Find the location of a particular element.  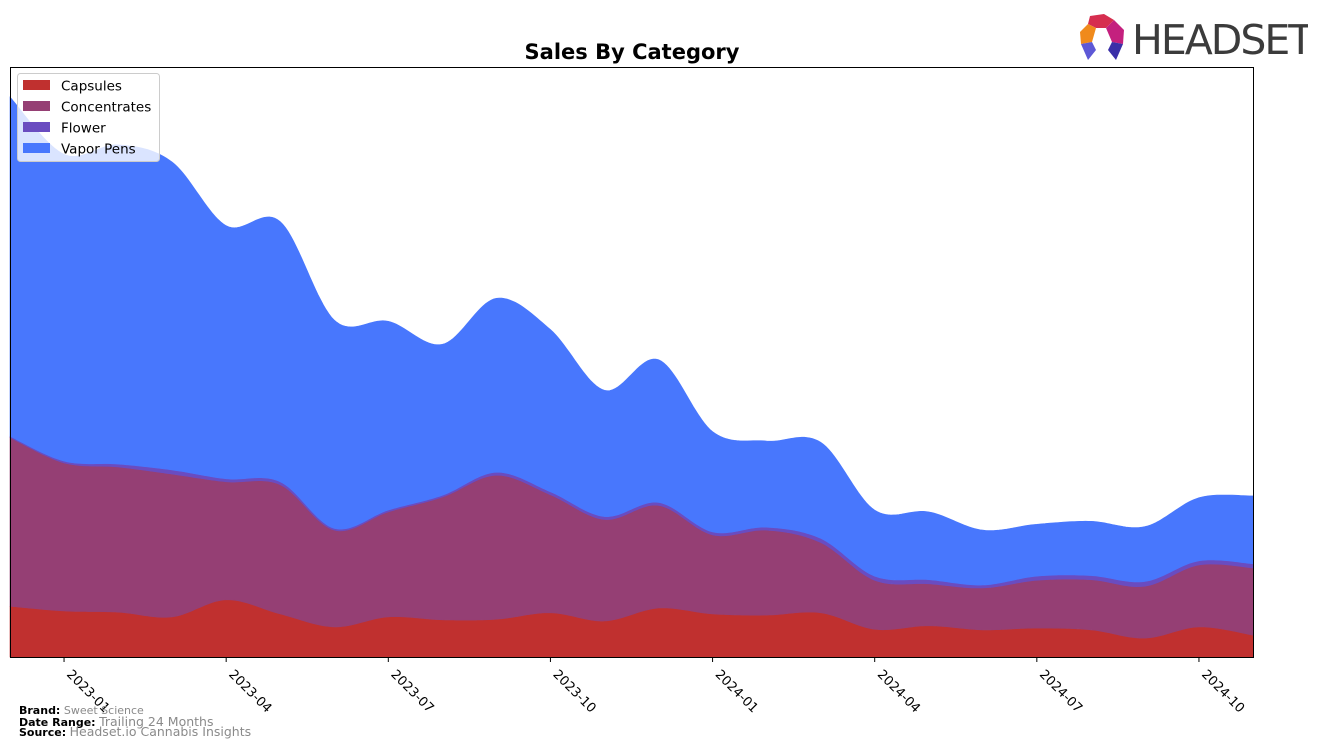

footer-source: Source: Headset.io Cannabis Insights is located at coordinates (135, 731).